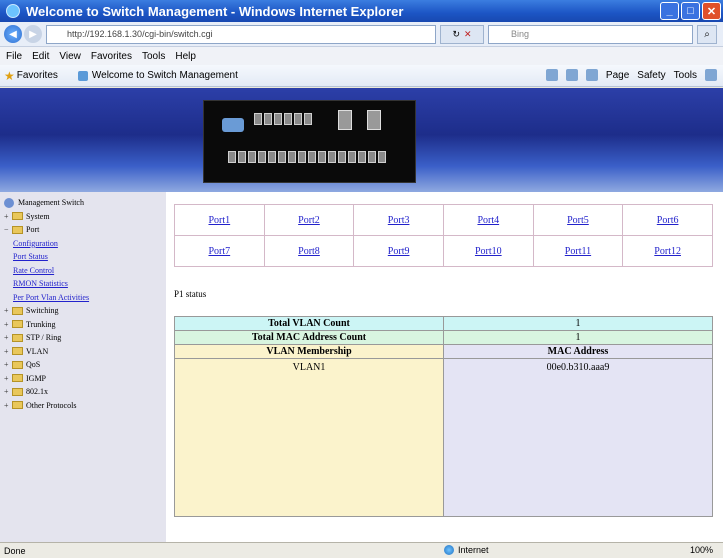  I want to click on tree-item-switching: + Switching, so click(83, 311).